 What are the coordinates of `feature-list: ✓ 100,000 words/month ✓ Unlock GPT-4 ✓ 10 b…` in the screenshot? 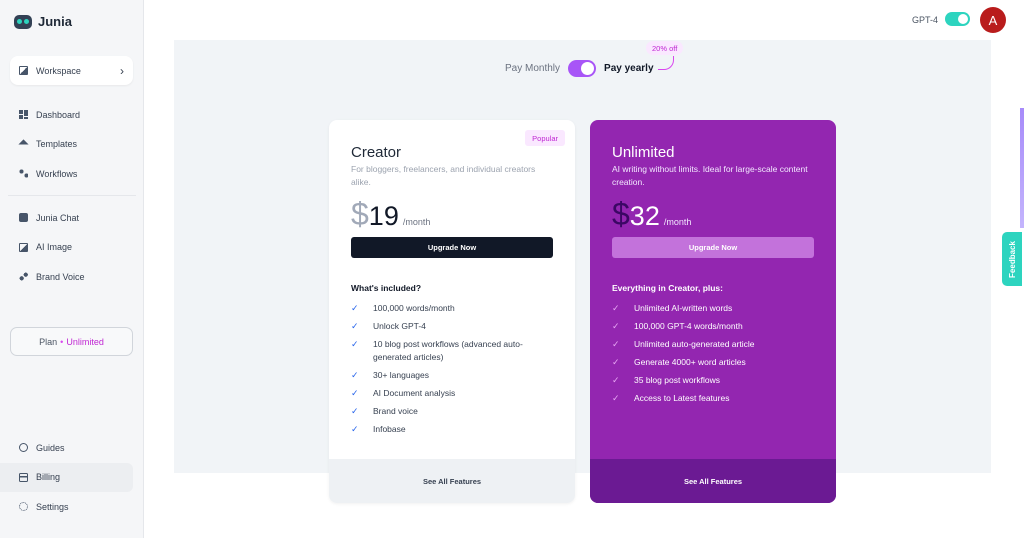 It's located at (451, 371).